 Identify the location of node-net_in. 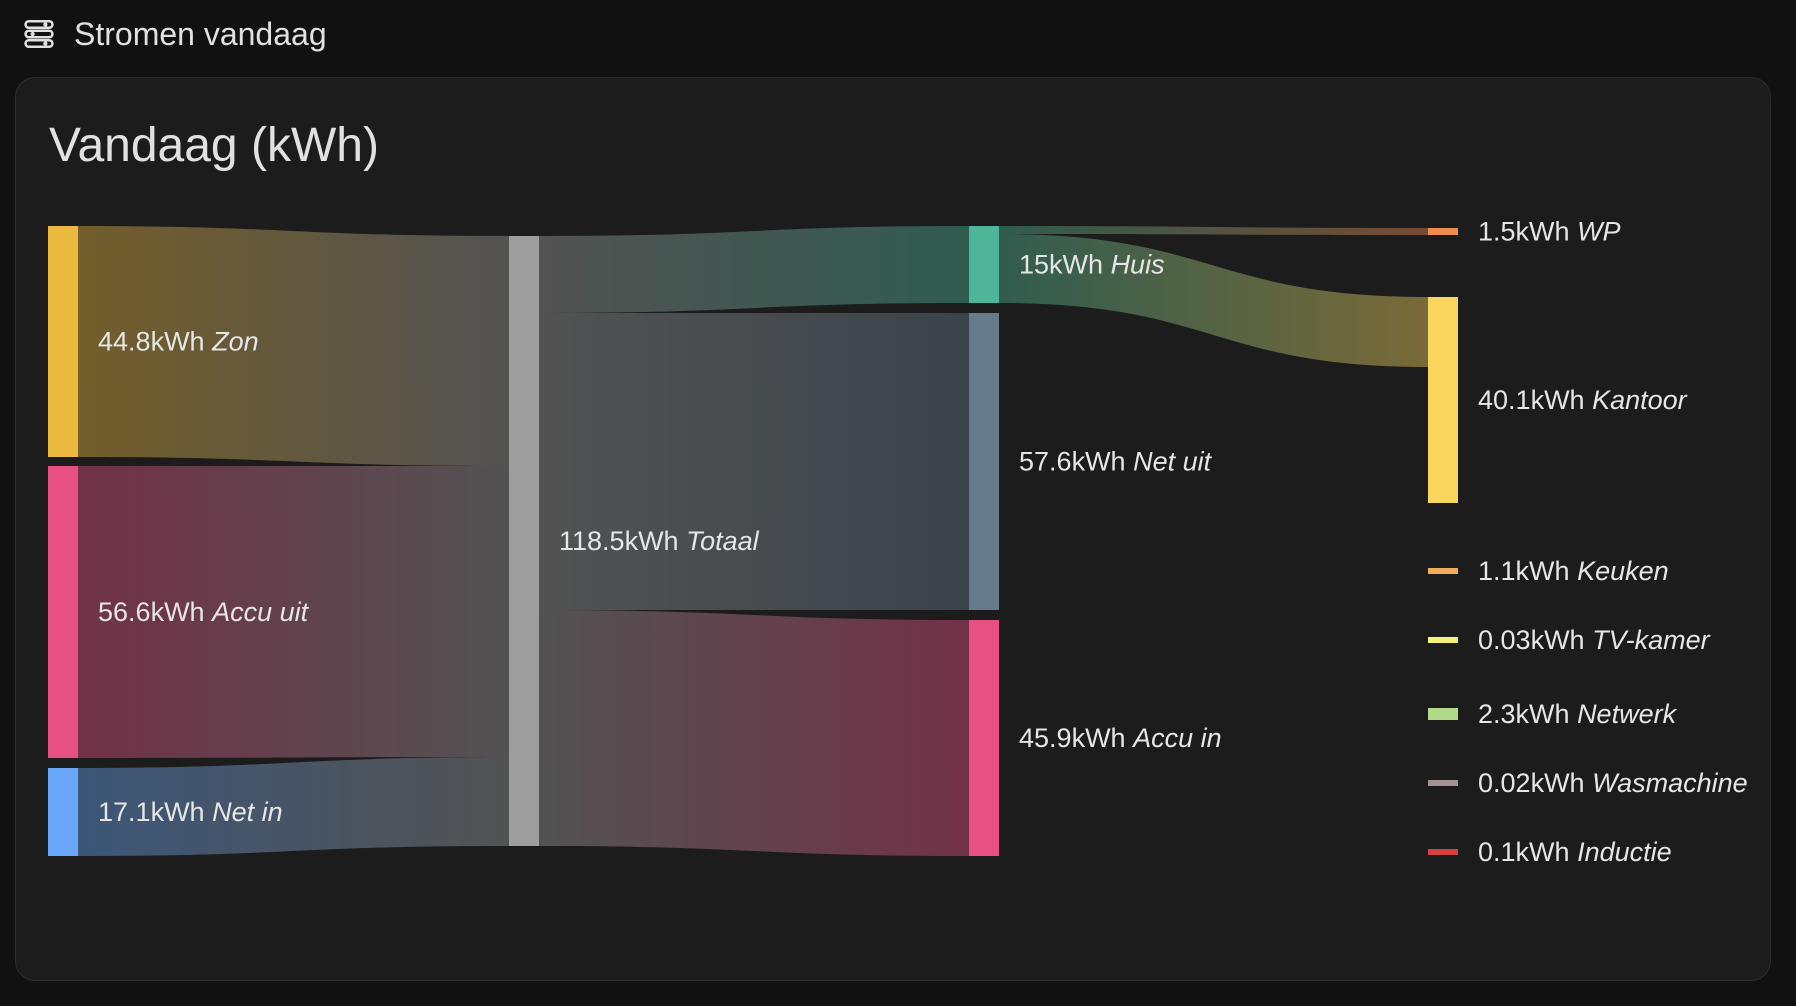
(63, 812).